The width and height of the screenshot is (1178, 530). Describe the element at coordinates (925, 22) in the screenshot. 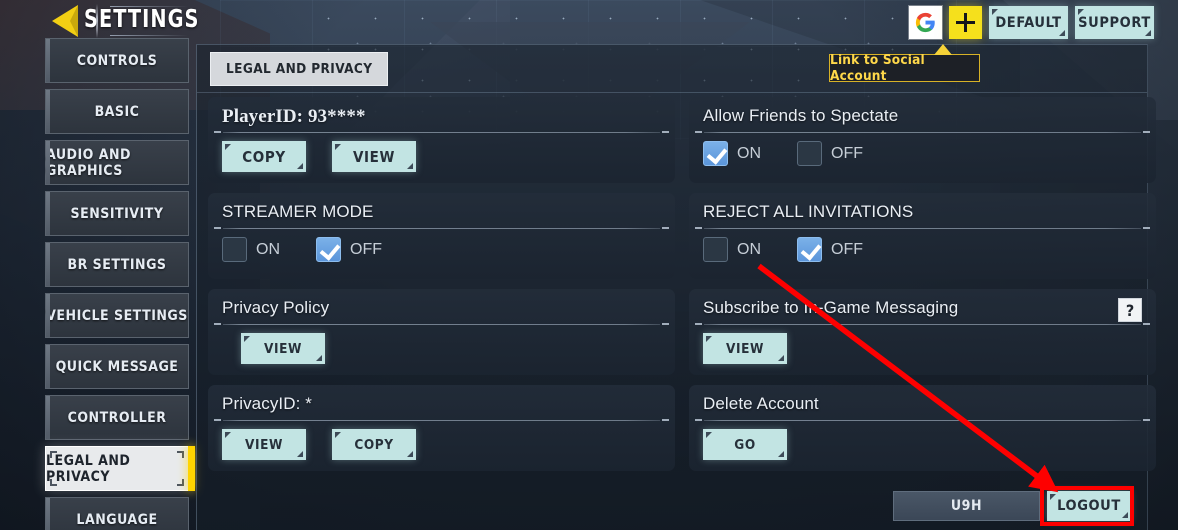

I see `google-logo-icon` at that location.